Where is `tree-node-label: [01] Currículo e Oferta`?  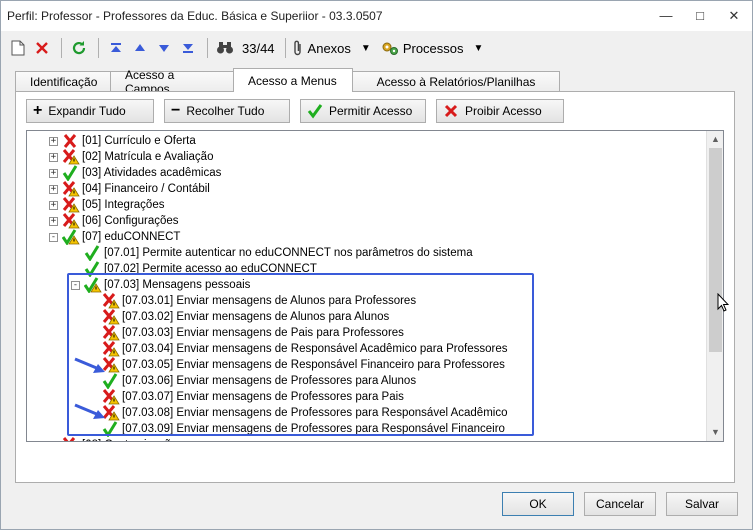 tree-node-label: [01] Currículo e Oferta is located at coordinates (139, 141).